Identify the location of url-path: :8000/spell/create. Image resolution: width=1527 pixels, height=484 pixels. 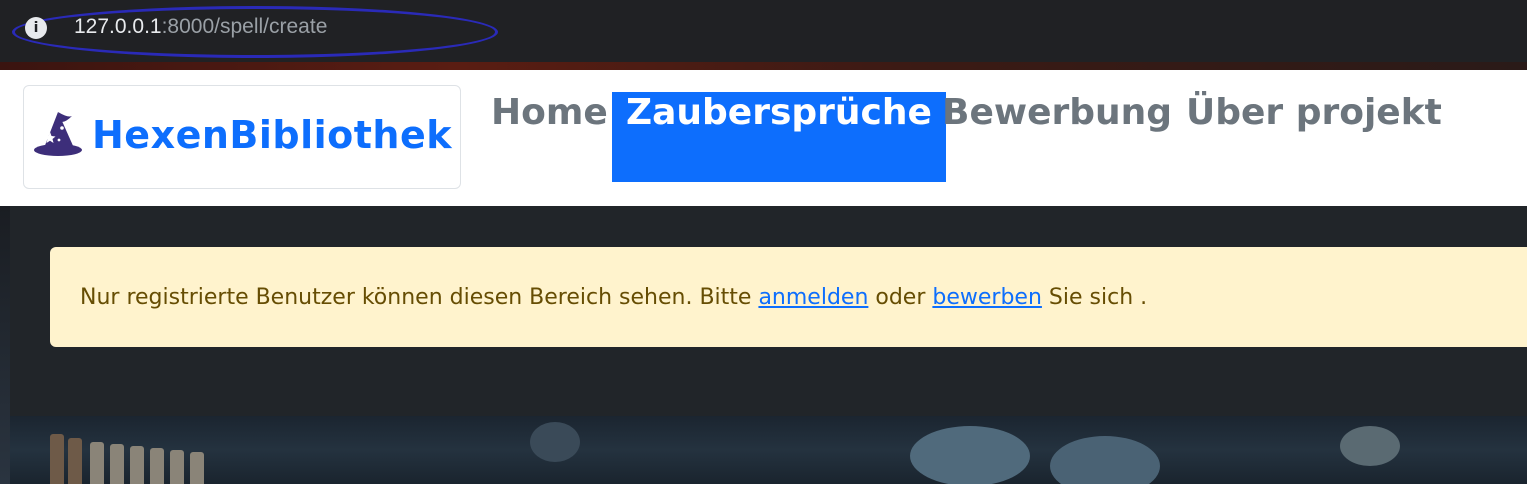
(244, 26).